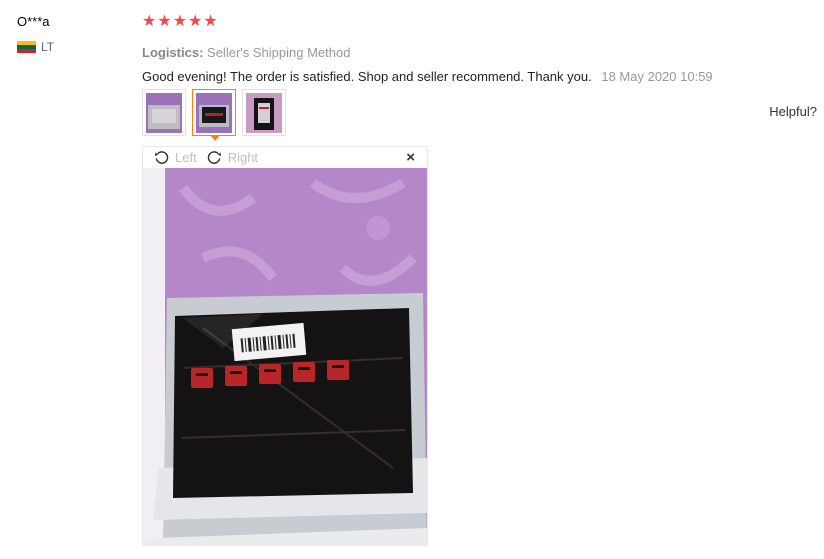 Image resolution: width=824 pixels, height=559 pixels. I want to click on photo-thumbnails, so click(214, 115).